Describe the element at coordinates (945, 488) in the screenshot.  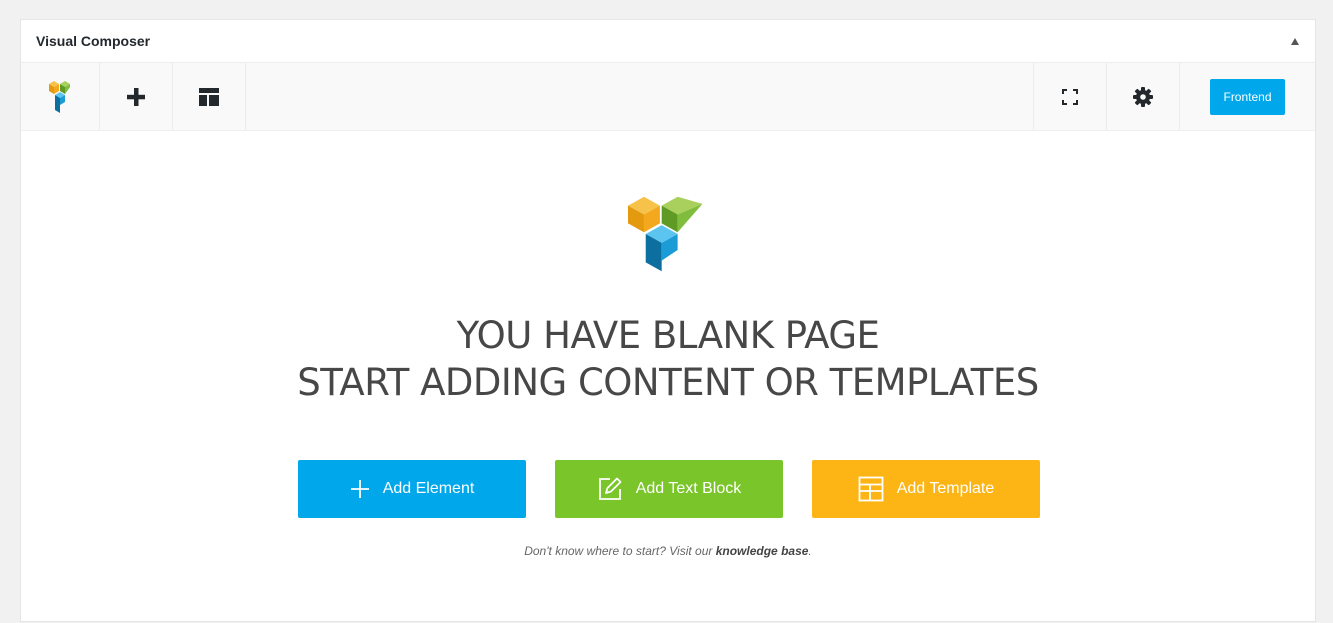
I see `add-template-label: Add Template` at that location.